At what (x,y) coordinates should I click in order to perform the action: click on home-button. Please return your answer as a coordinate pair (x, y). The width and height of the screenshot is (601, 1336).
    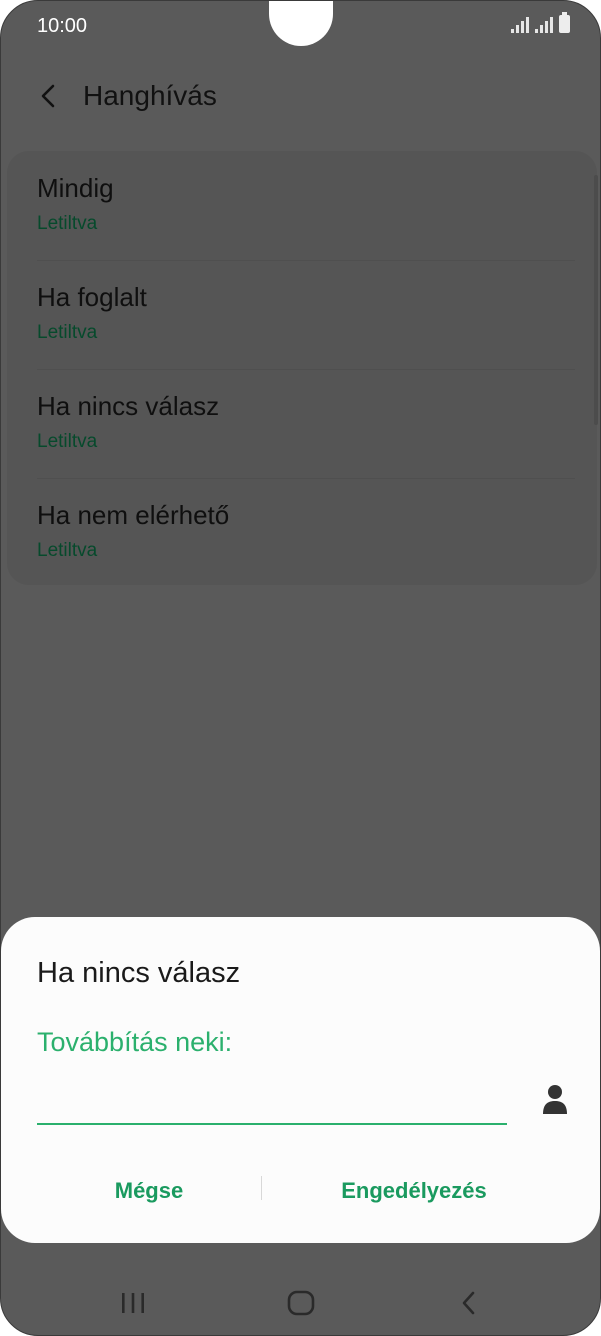
    Looking at the image, I should click on (301, 1303).